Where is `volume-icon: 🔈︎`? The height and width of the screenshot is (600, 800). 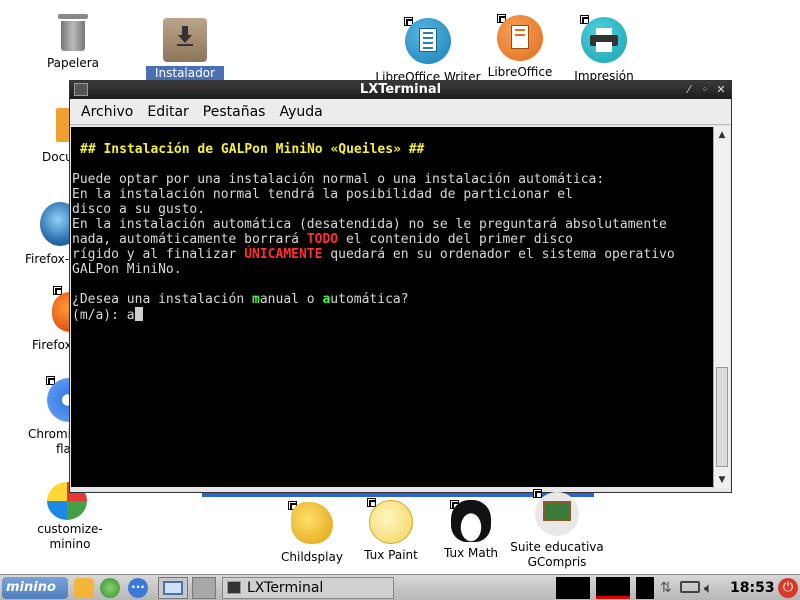 volume-icon: 🔈︎ is located at coordinates (715, 588).